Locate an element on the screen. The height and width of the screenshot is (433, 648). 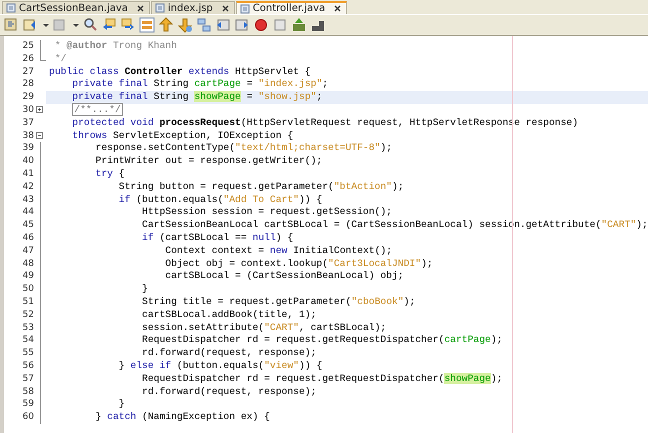
search-icon is located at coordinates (90, 25).